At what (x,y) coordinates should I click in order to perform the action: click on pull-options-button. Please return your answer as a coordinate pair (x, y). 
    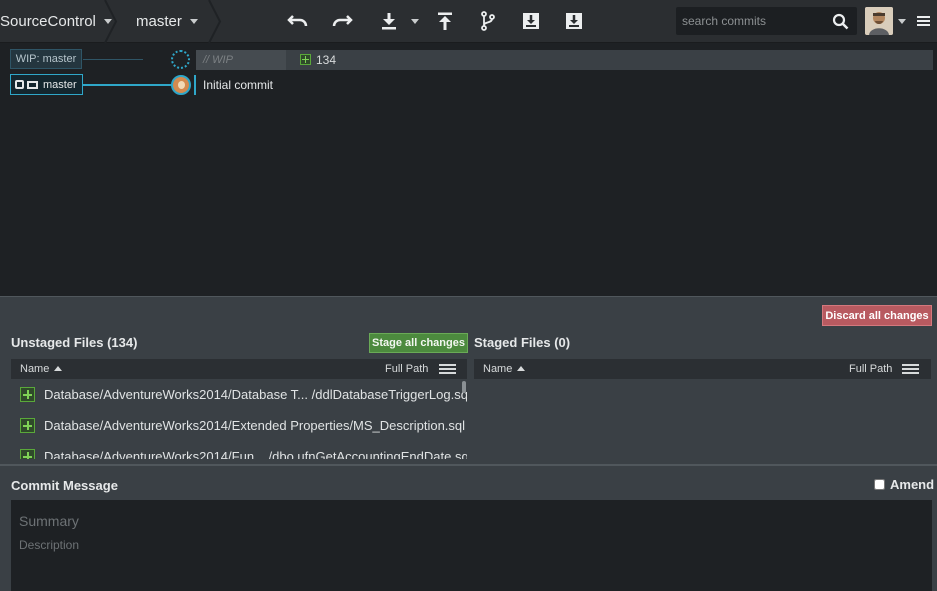
    Looking at the image, I should click on (415, 21).